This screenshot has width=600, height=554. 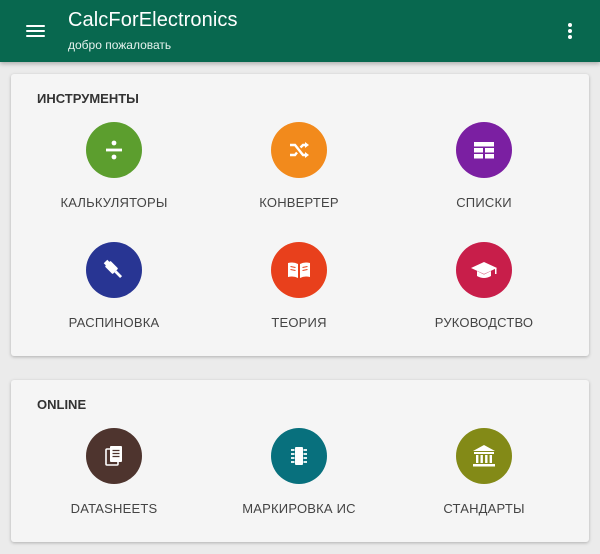 What do you see at coordinates (484, 270) in the screenshot?
I see `graduation-cap-icon` at bounding box center [484, 270].